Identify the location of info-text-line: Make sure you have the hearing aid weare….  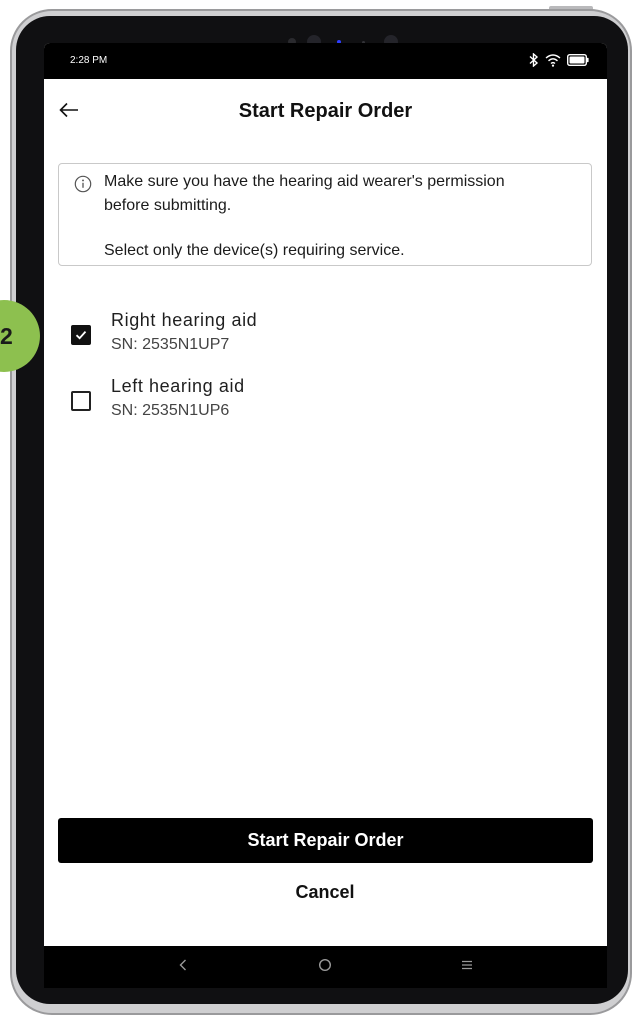
(304, 181).